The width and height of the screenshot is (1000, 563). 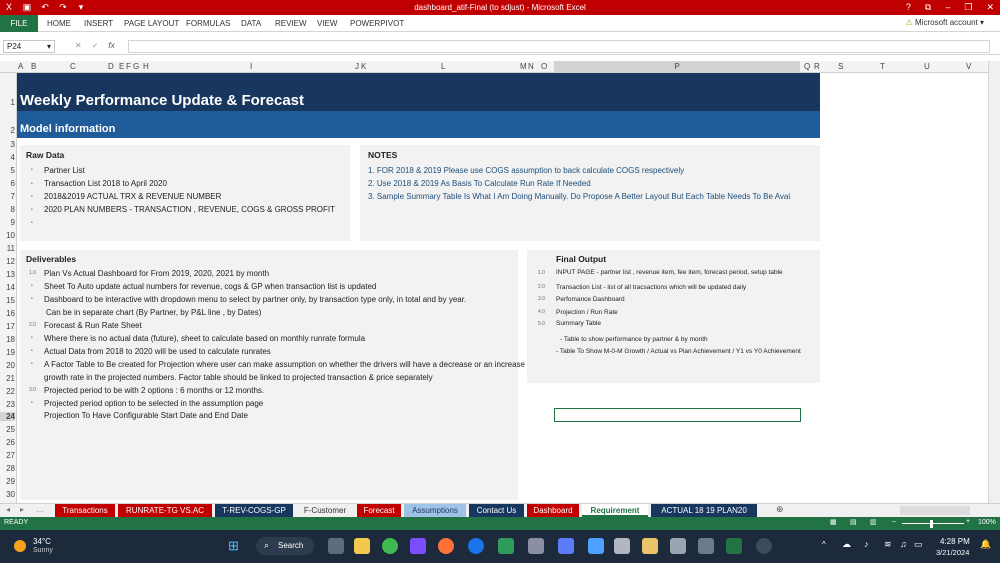 I want to click on row-header: 1, so click(x=7, y=102).